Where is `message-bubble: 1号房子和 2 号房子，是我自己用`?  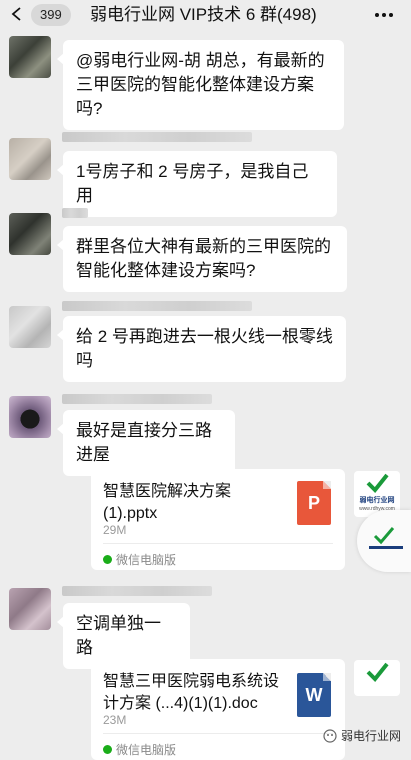
message-bubble: 1号房子和 2 号房子，是我自己用 is located at coordinates (197, 184).